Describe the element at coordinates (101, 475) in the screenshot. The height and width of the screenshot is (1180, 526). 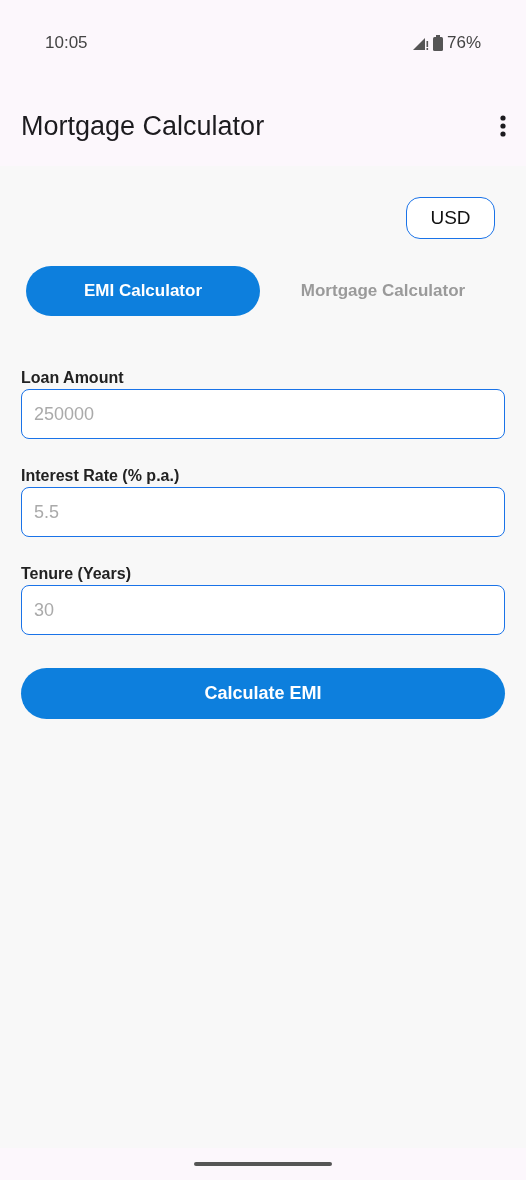
I see `field-label: Interest Rate (% p.a.)` at that location.